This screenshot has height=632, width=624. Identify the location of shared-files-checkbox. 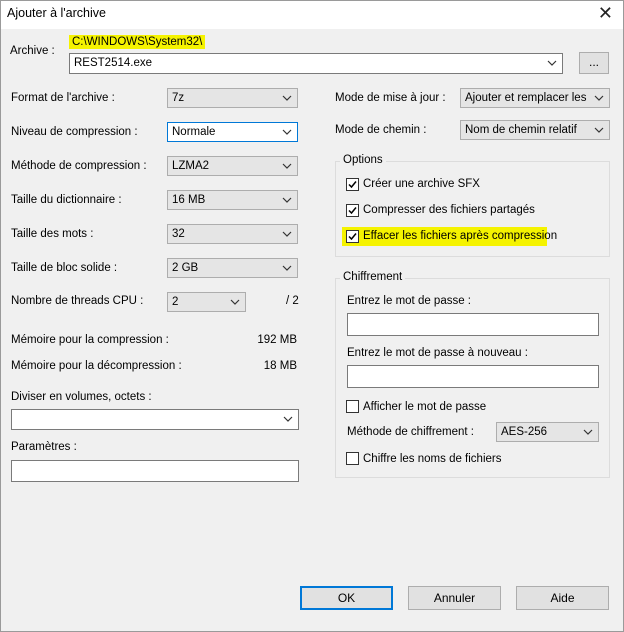
(352, 210).